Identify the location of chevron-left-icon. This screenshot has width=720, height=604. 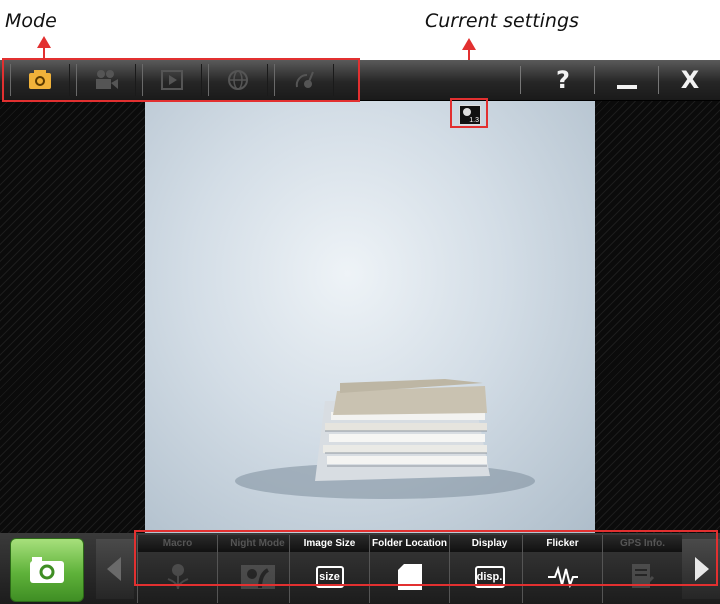
(114, 569).